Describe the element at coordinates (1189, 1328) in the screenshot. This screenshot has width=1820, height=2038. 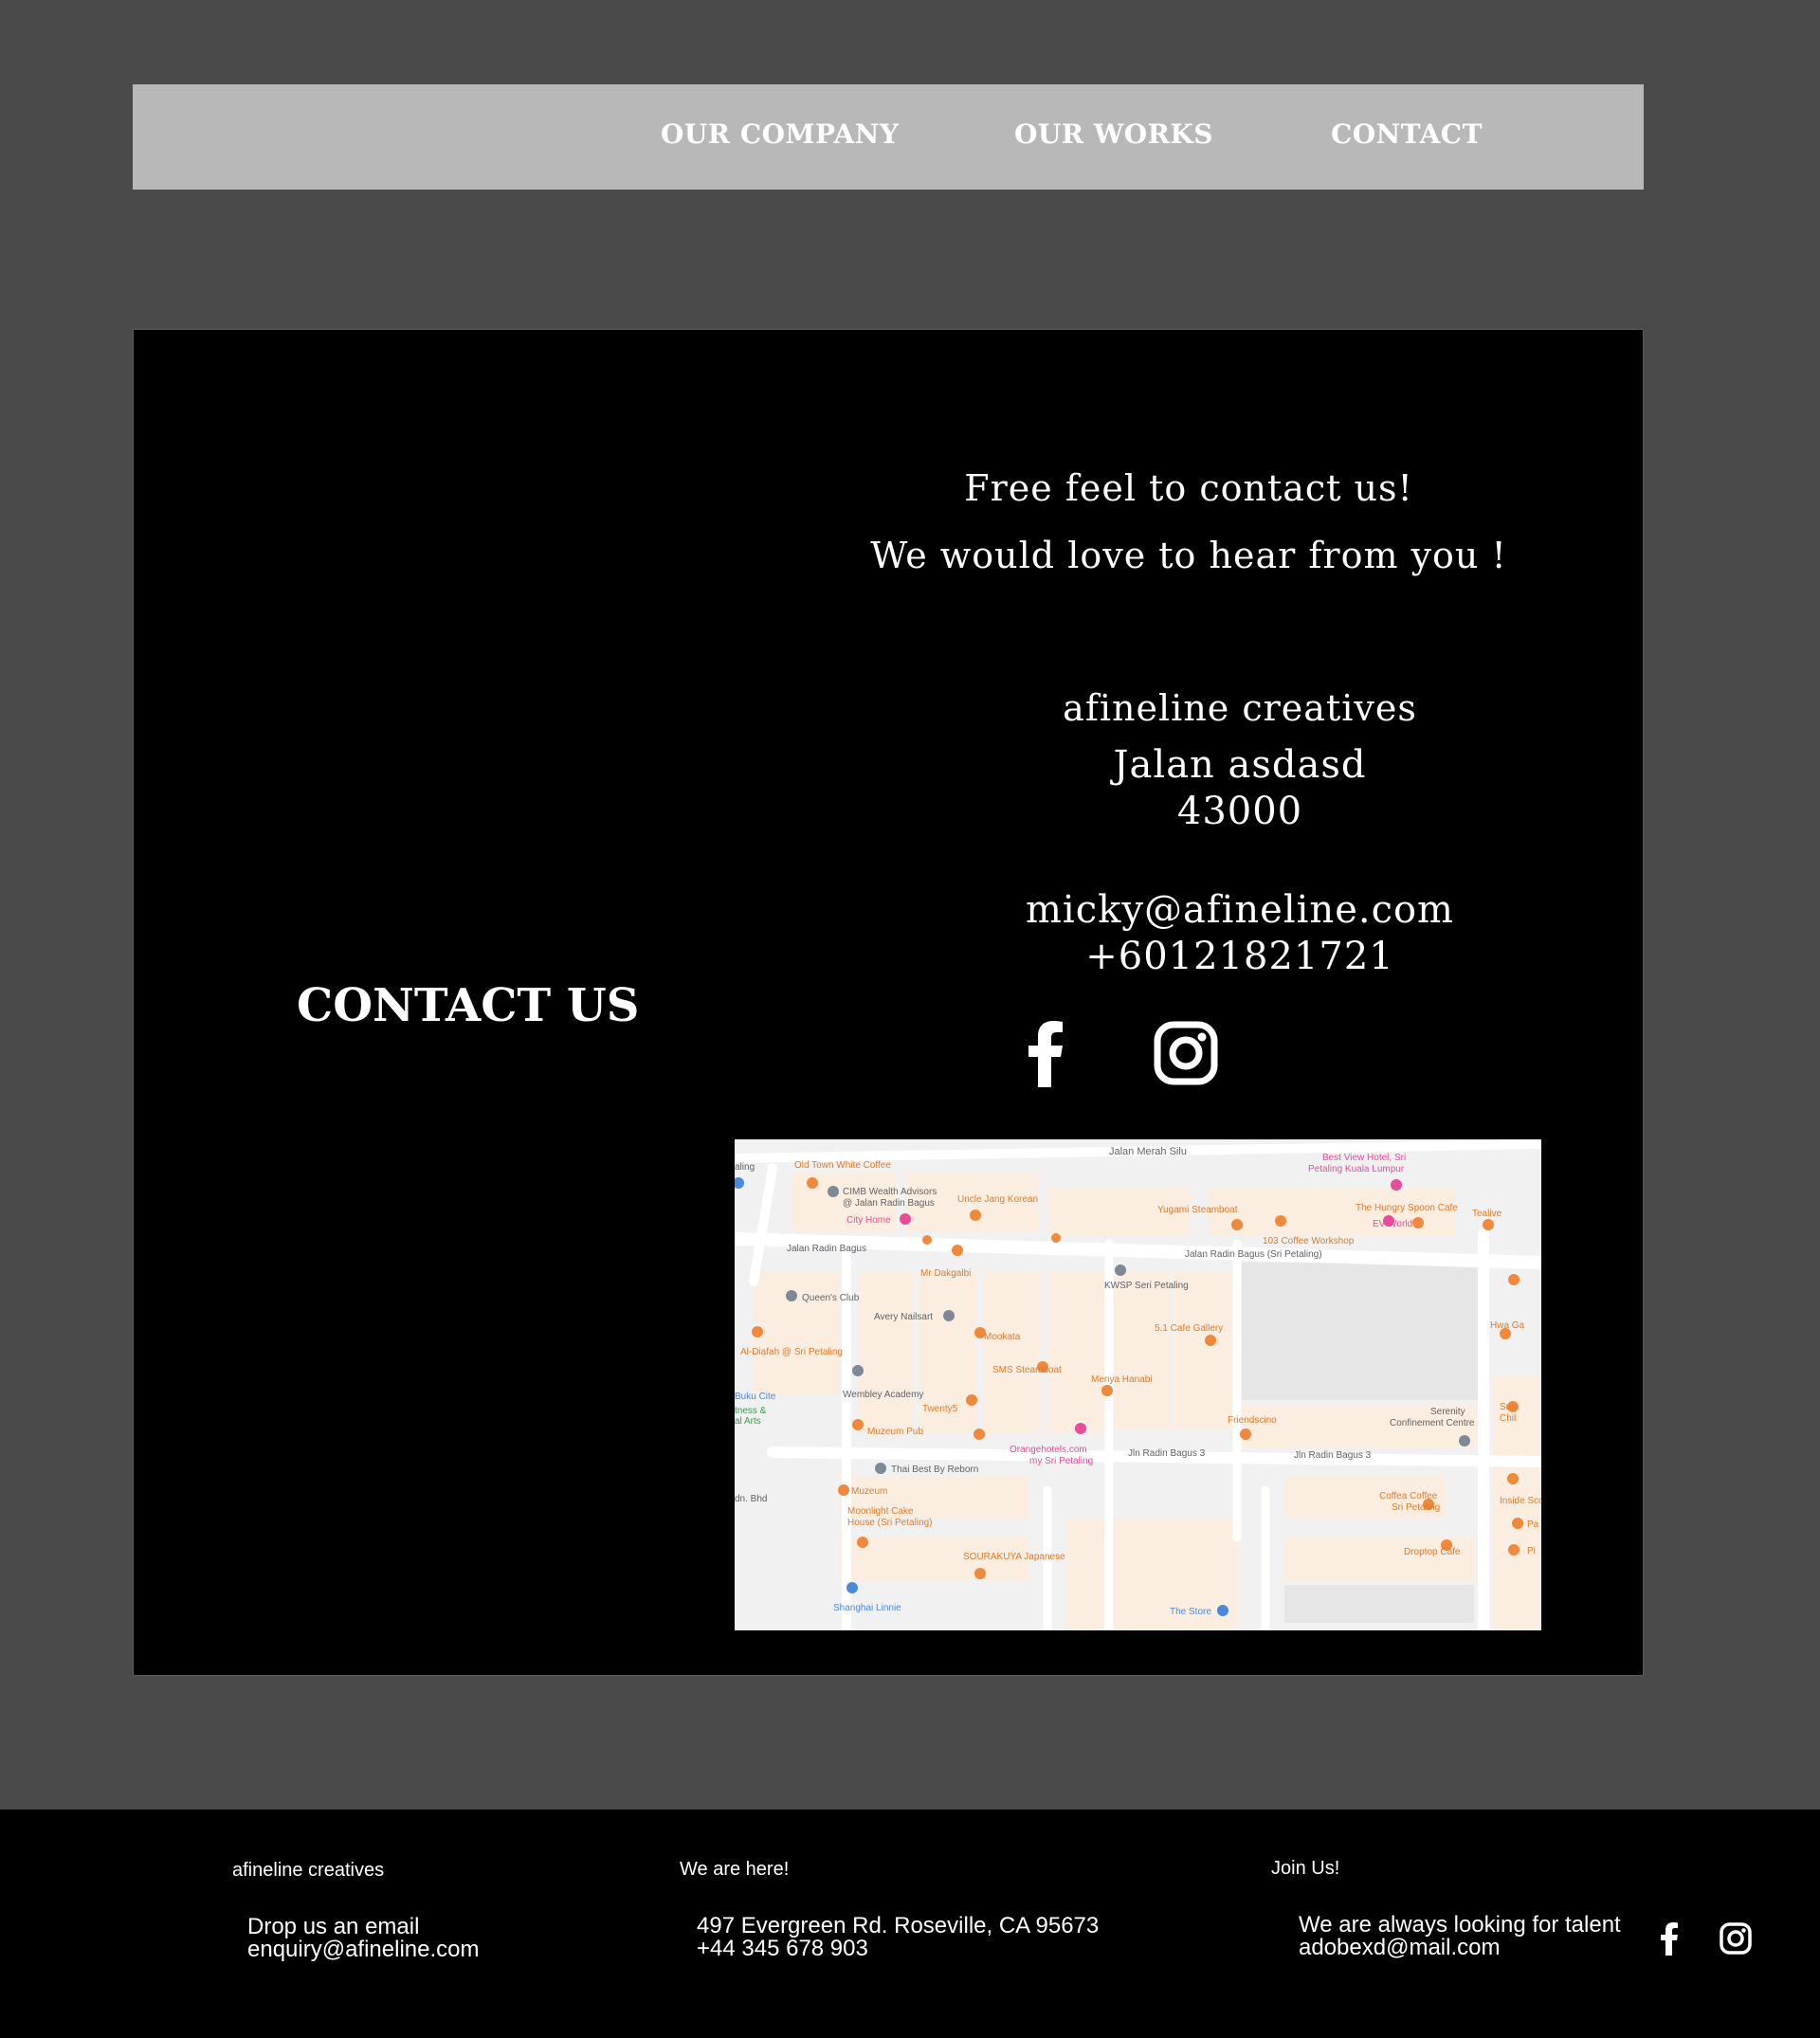
I see `svg-text: 5.1 Cafe Gallery` at that location.